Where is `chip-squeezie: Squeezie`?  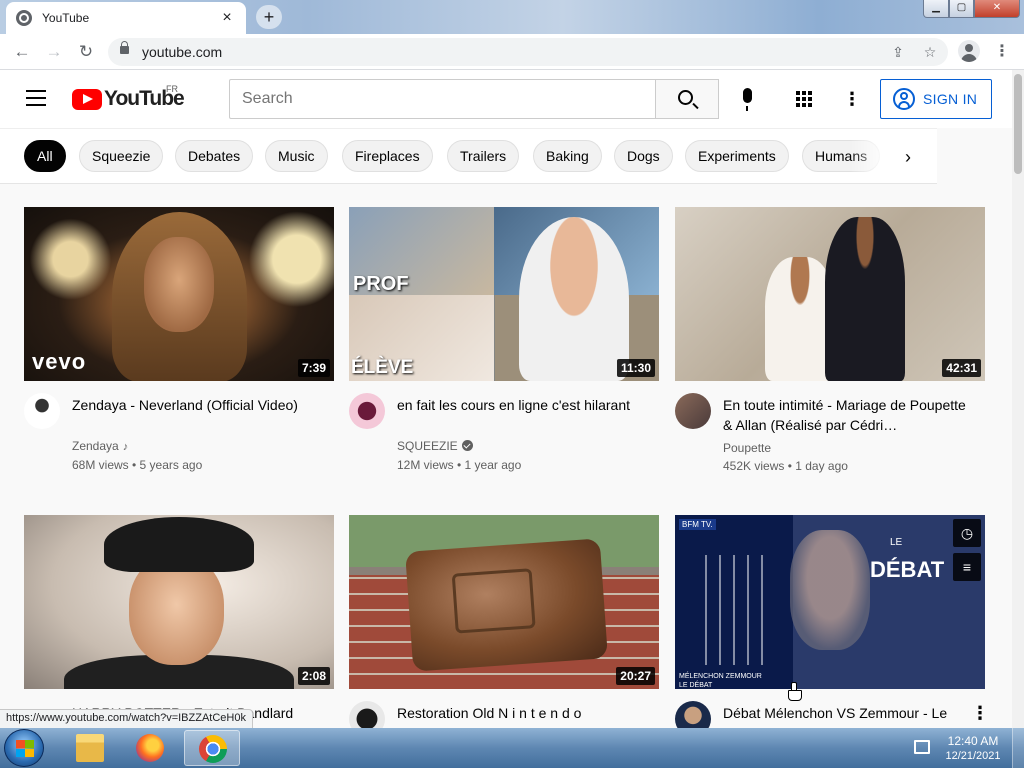
chip-squeezie: Squeezie is located at coordinates (121, 156).